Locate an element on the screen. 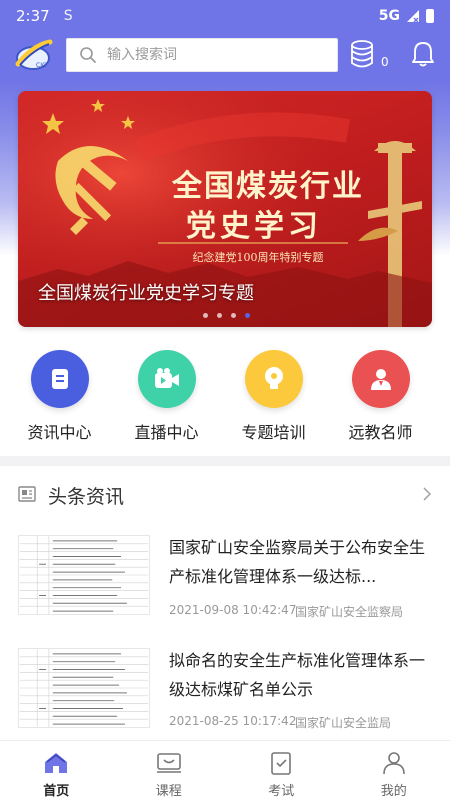 The width and height of the screenshot is (450, 800). quick-nav-label: 直播中心 is located at coordinates (166, 432).